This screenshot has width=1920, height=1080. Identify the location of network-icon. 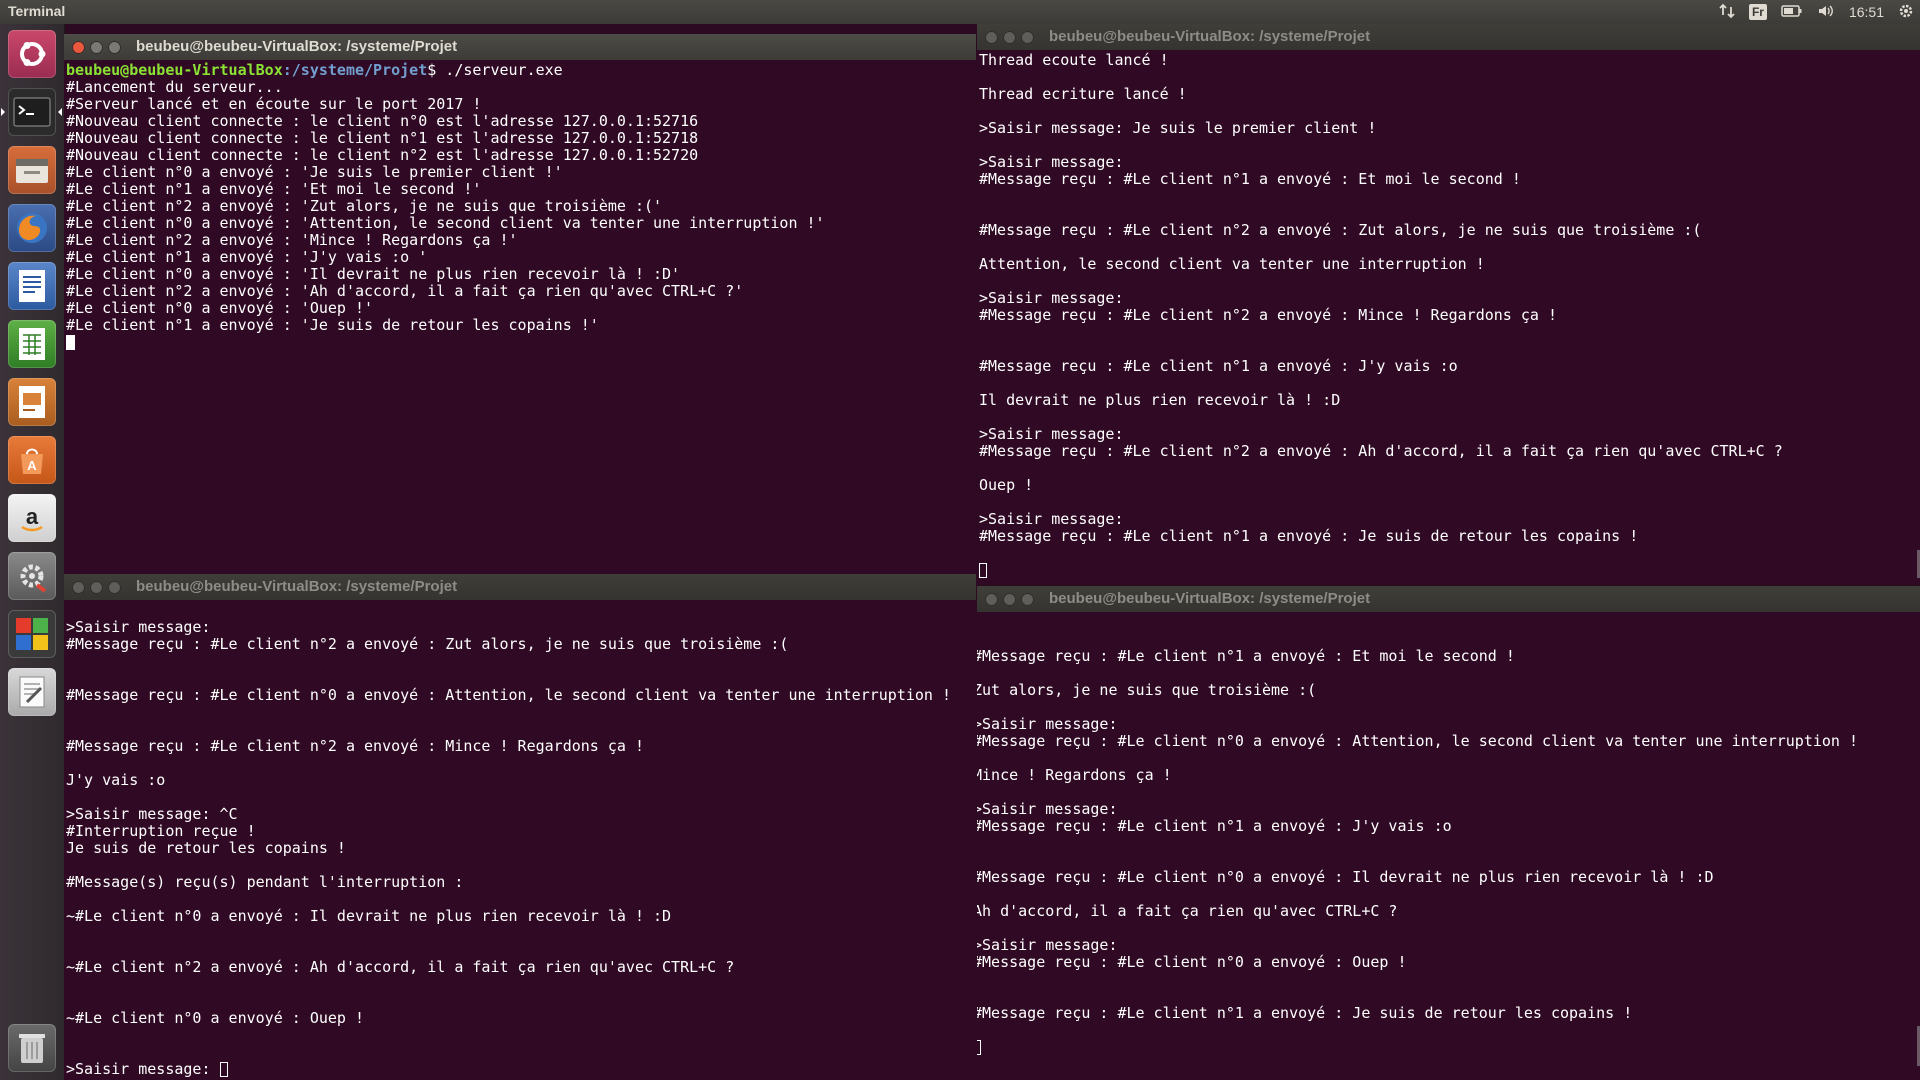
(1727, 12).